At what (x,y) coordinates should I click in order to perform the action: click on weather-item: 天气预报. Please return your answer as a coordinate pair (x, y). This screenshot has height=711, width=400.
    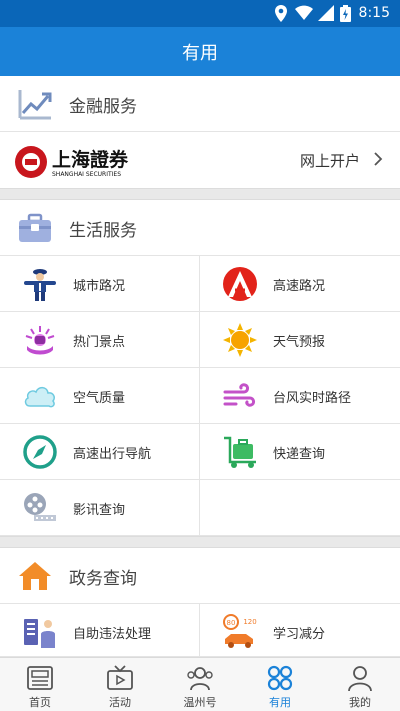
    Looking at the image, I should click on (300, 340).